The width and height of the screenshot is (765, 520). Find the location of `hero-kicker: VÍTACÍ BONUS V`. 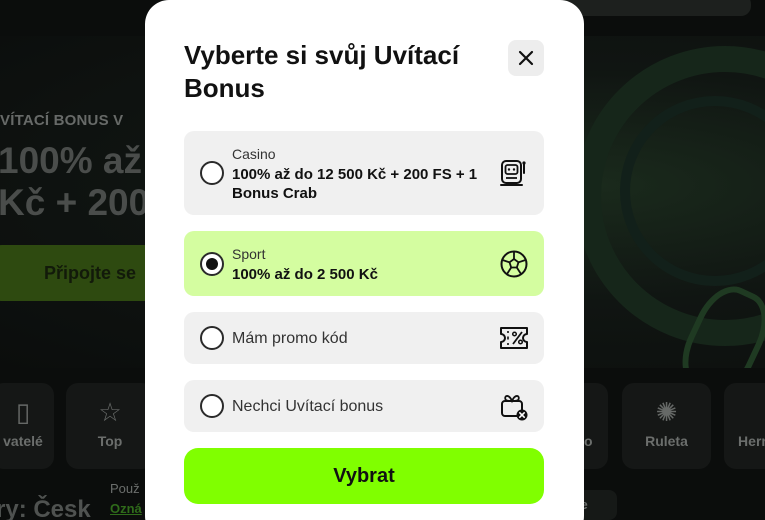

hero-kicker: VÍTACÍ BONUS V is located at coordinates (62, 120).